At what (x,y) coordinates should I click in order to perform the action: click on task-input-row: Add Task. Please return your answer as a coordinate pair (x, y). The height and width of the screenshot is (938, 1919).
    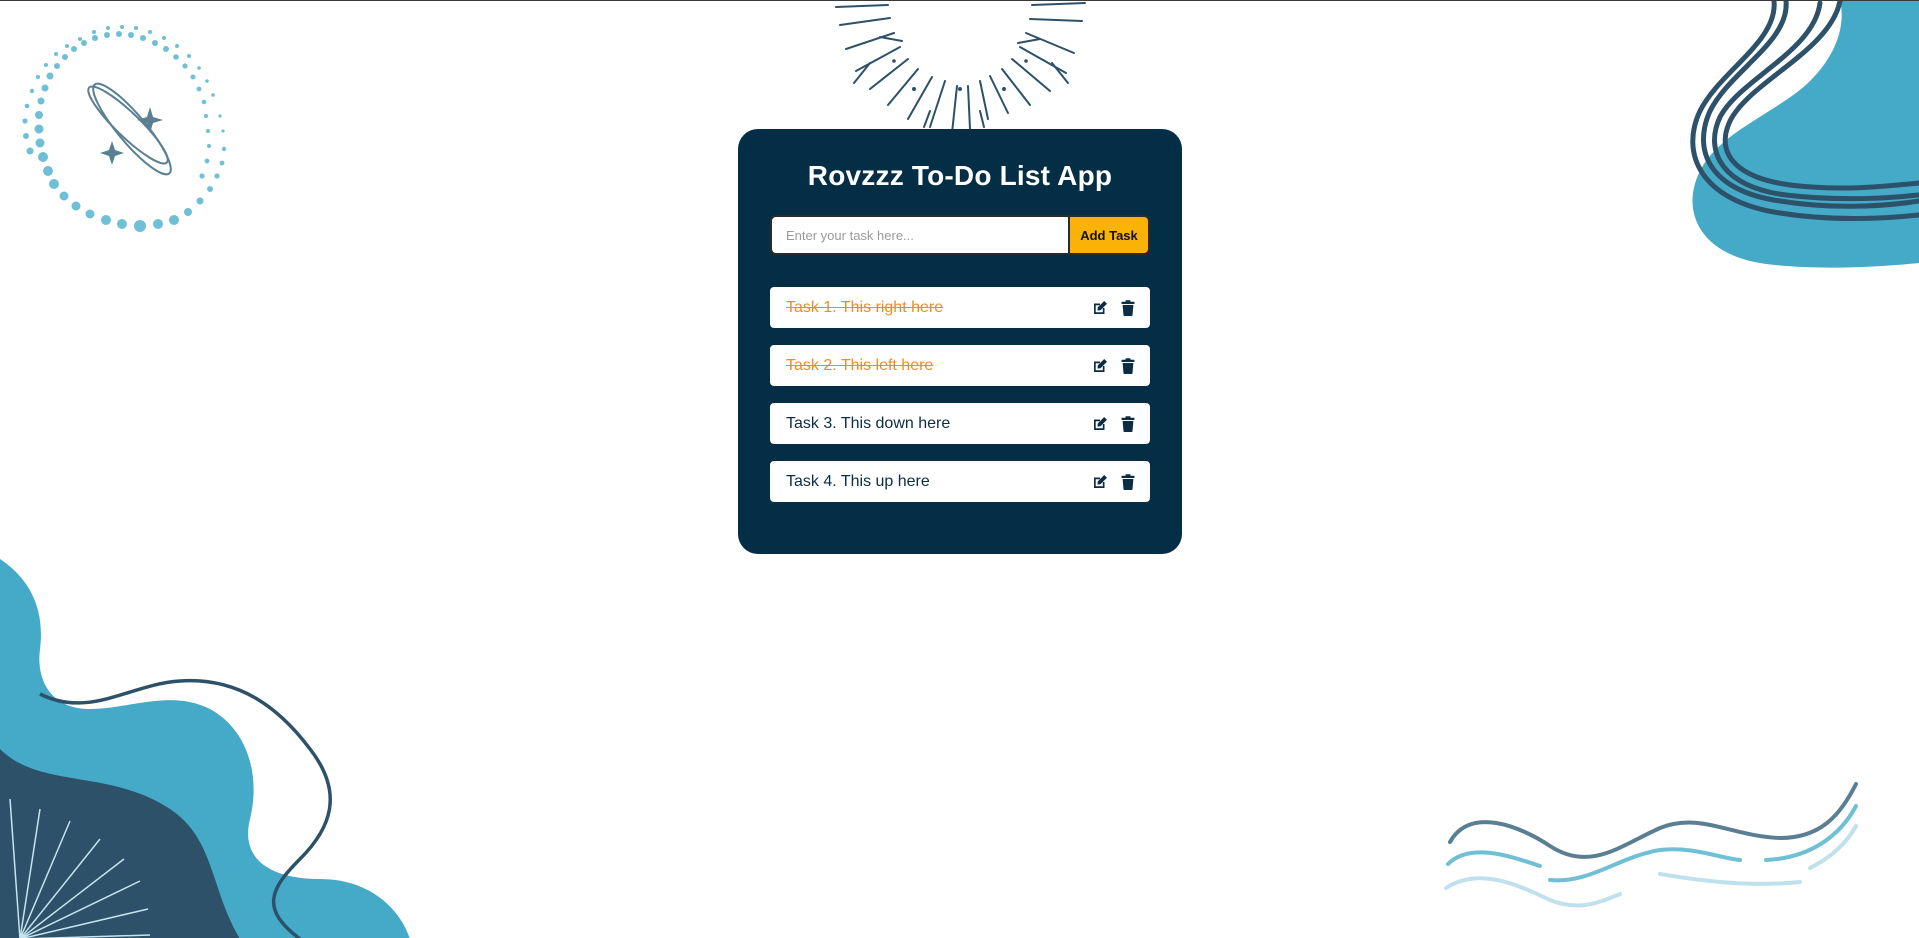
    Looking at the image, I should click on (960, 235).